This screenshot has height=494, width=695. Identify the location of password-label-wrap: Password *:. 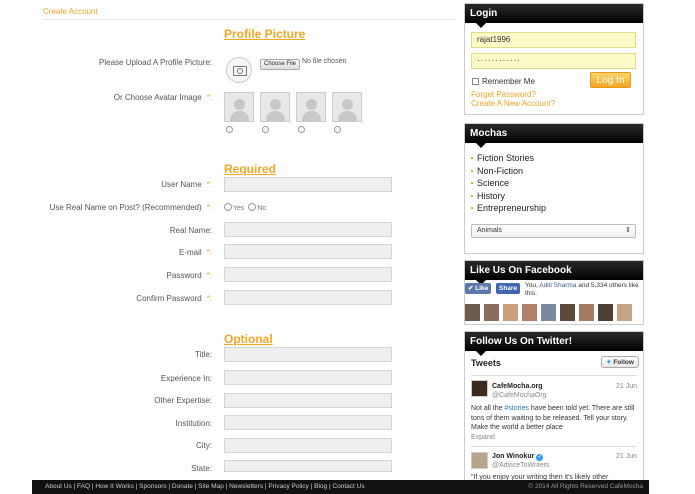
(189, 275).